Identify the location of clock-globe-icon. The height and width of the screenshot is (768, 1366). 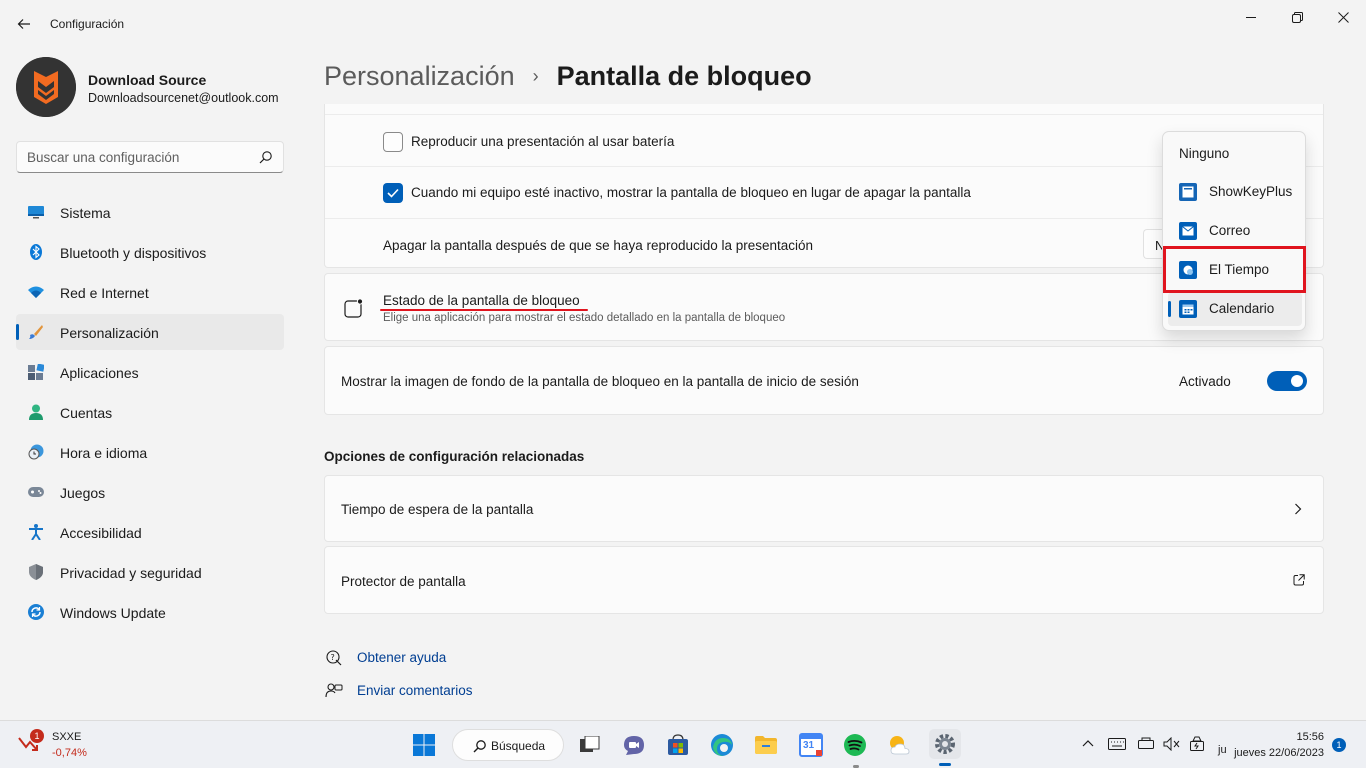
(36, 452).